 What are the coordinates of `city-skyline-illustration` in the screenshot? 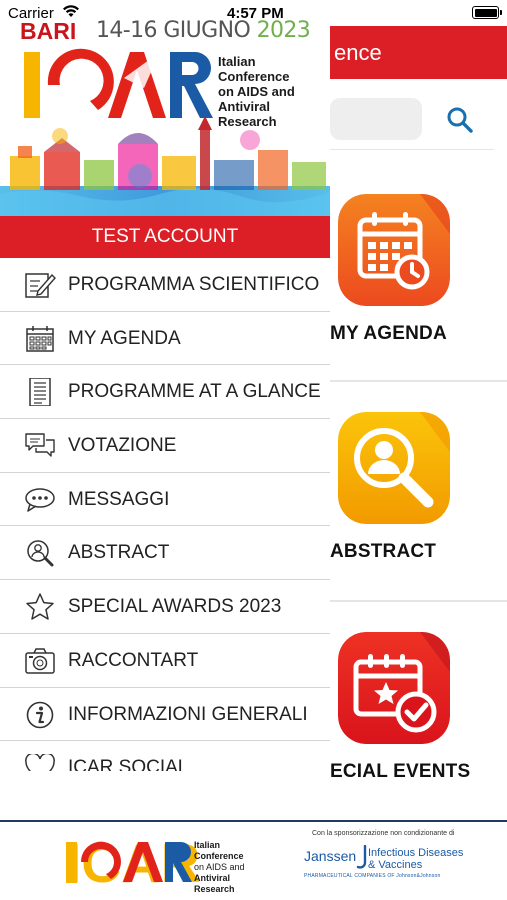 It's located at (165, 166).